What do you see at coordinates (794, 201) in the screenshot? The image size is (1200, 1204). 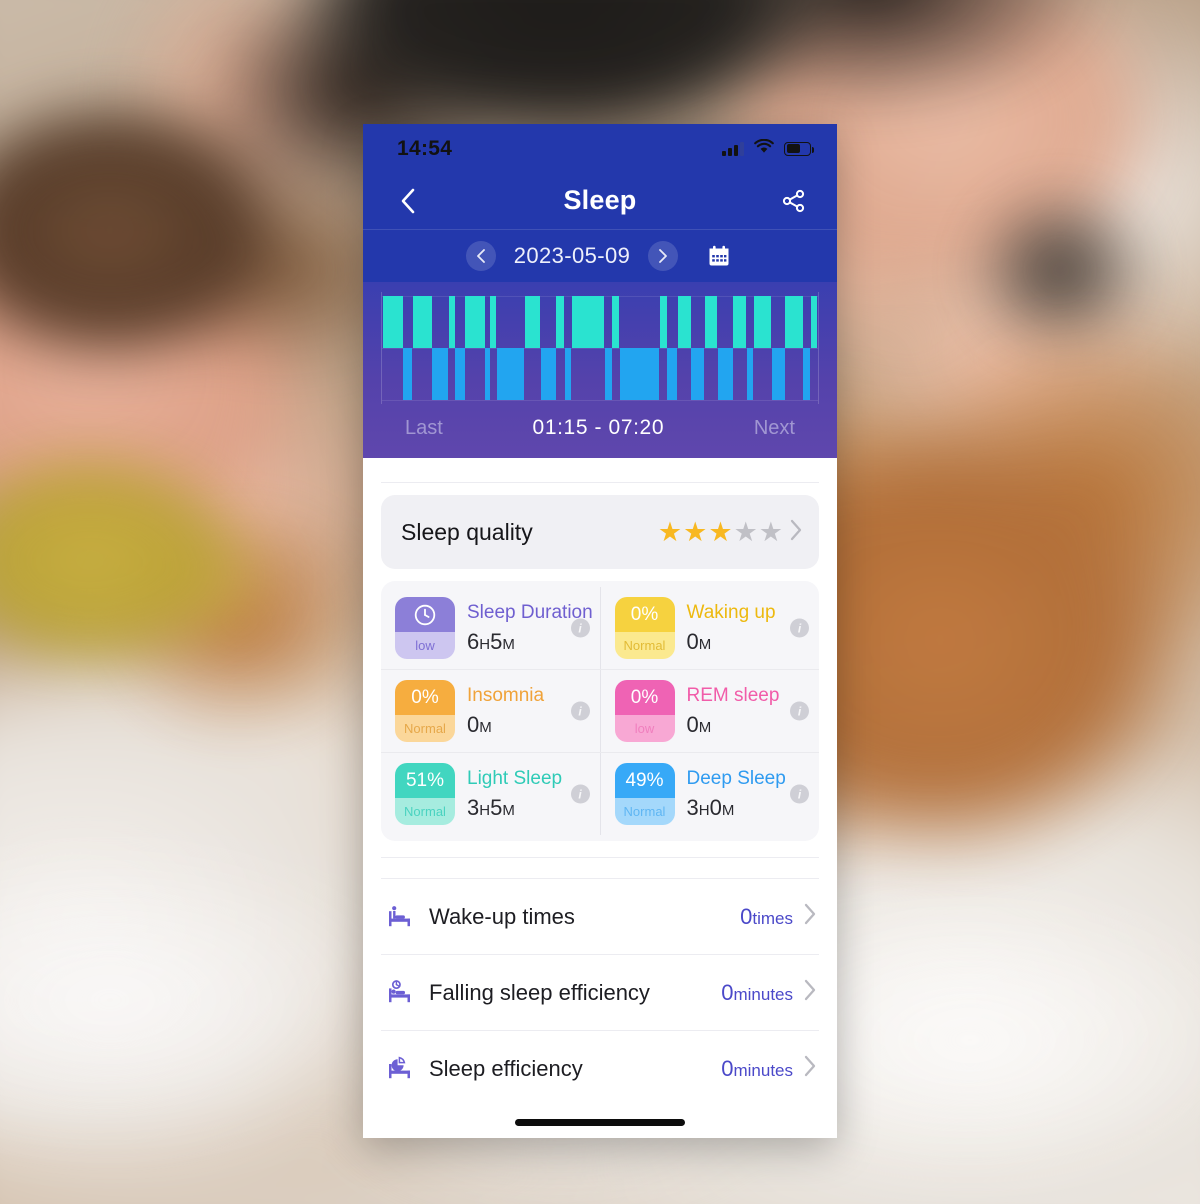 I see `share-icon` at bounding box center [794, 201].